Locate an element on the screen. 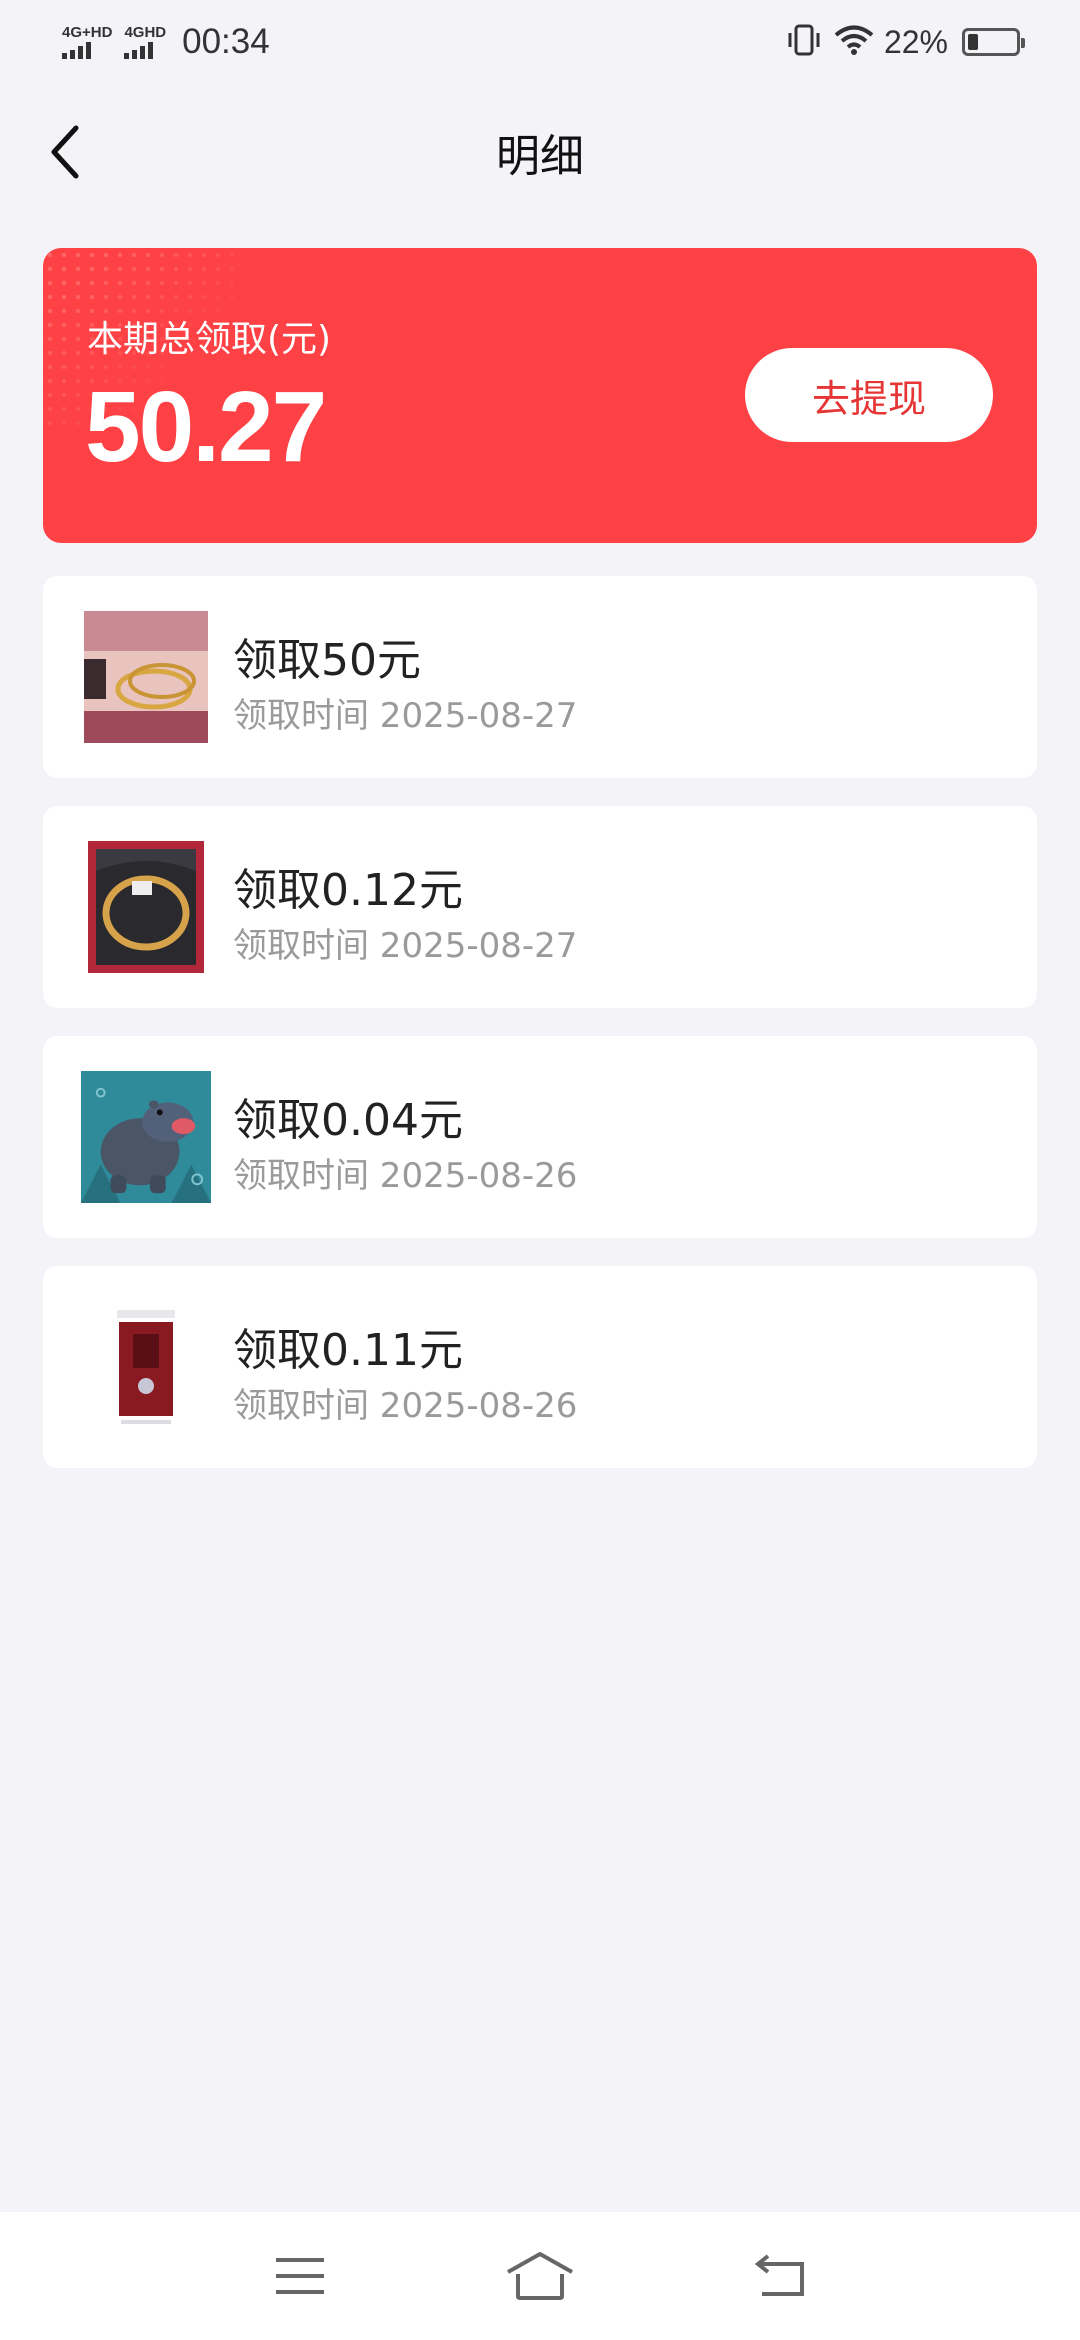  list-item: 领取50元 领取时间 2025-08-27 is located at coordinates (540, 677).